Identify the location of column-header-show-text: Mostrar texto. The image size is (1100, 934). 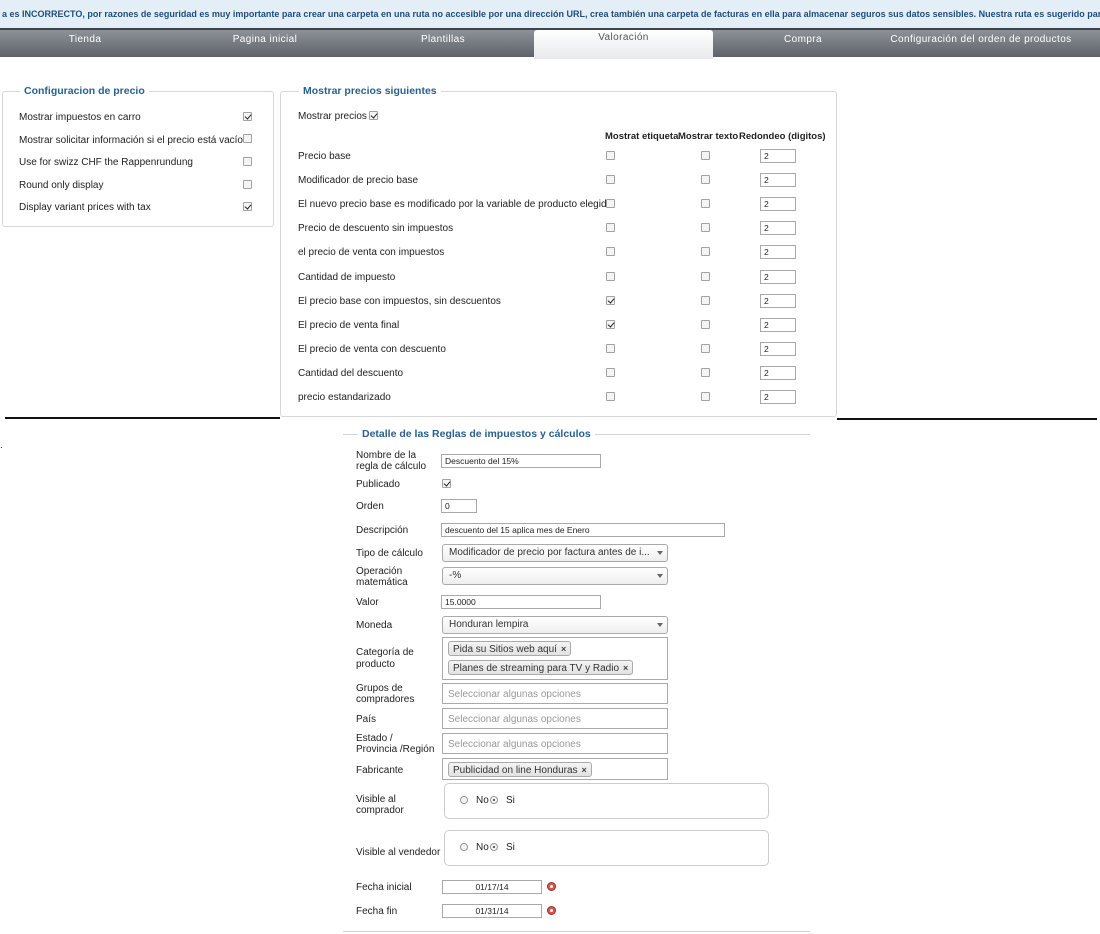
(708, 136).